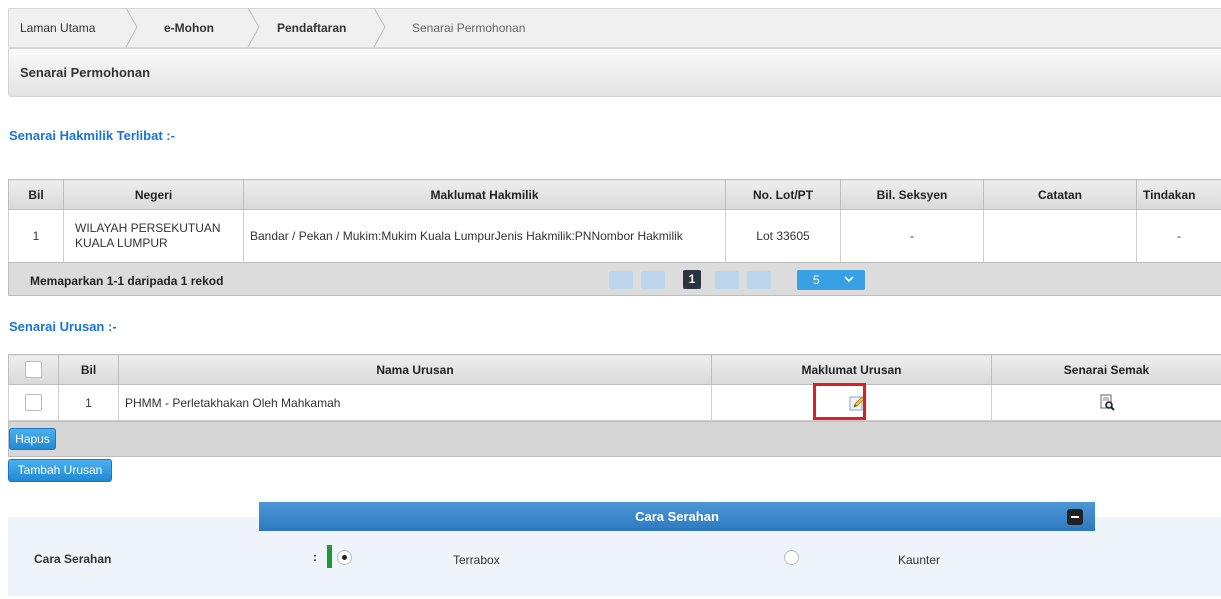 The width and height of the screenshot is (1221, 599). Describe the element at coordinates (92, 135) in the screenshot. I see `hakmilik-heading: Senarai Hakmilik Terlibat :-` at that location.